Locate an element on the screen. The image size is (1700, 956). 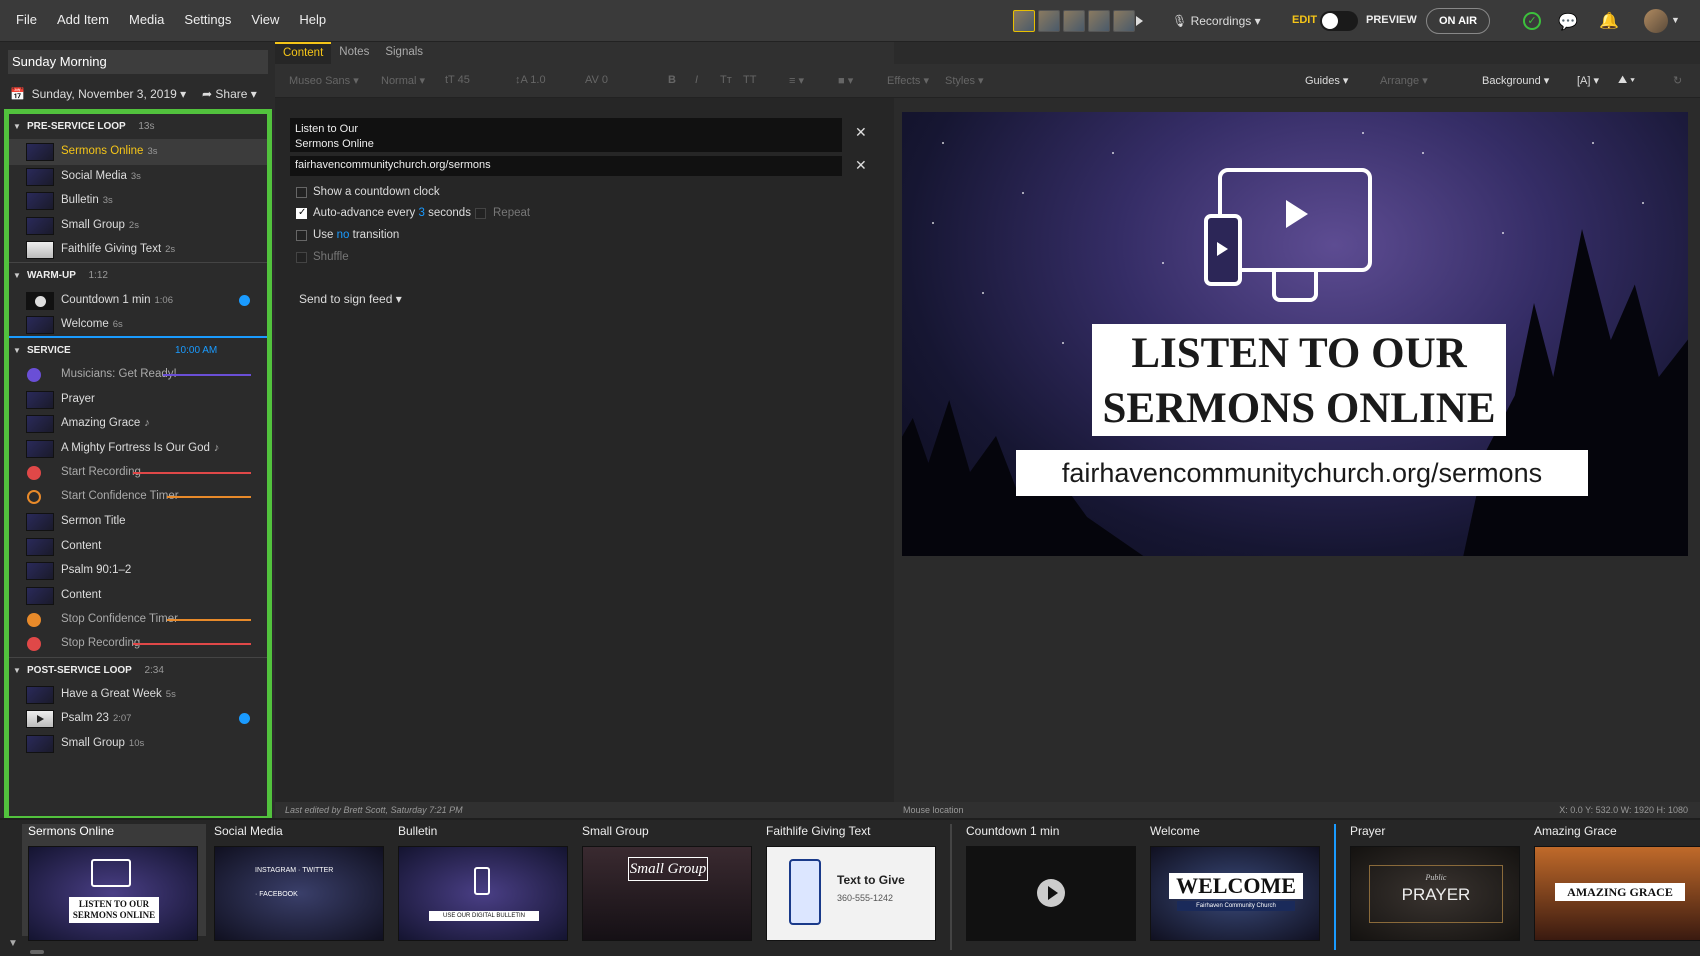
line-height-field: ↕A 1.0 is located at coordinates (530, 80).